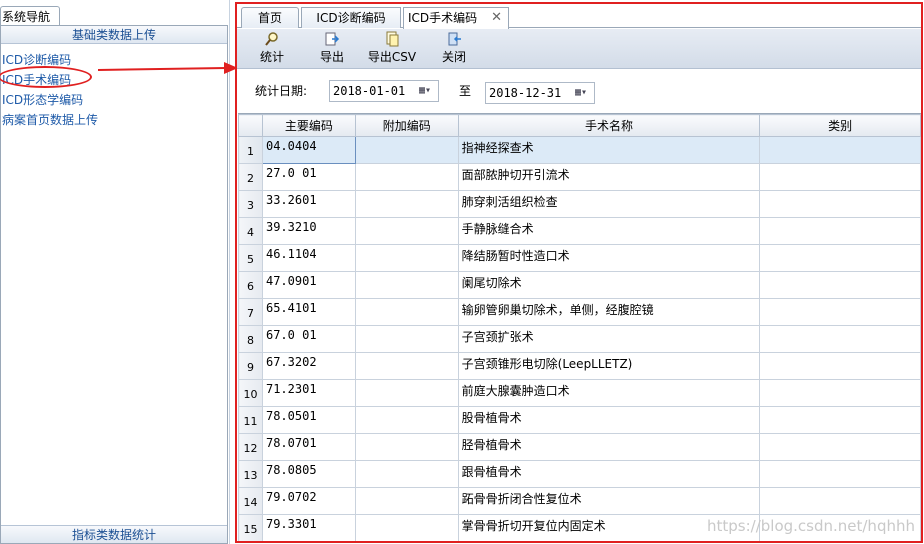  What do you see at coordinates (609, 231) in the screenshot?
I see `surgery-name-cell: 手静脉缝合术` at bounding box center [609, 231].